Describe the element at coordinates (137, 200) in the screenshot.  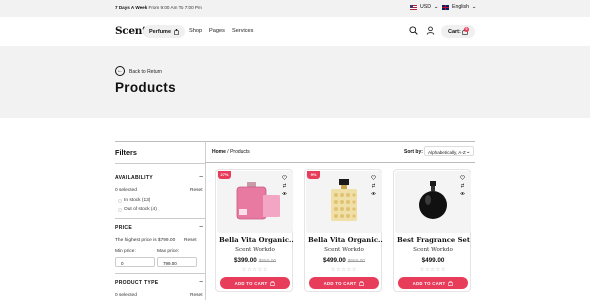
I see `in-stock-label: In stock (13)` at that location.